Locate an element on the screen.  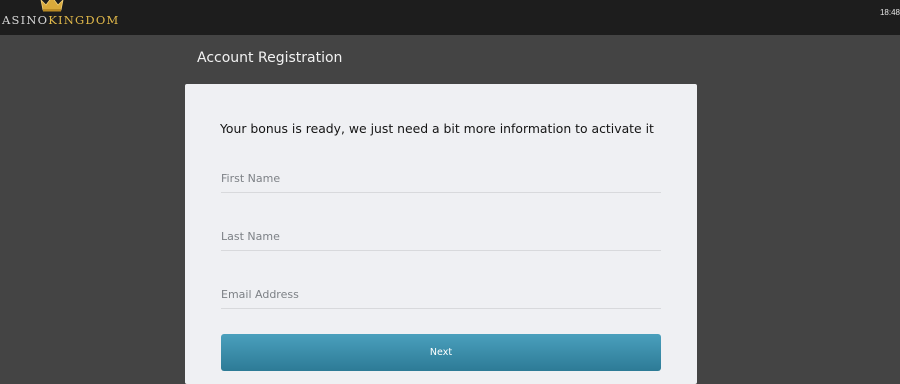
logo-wordmark: ASINOKINGDOM is located at coordinates (60, 20).